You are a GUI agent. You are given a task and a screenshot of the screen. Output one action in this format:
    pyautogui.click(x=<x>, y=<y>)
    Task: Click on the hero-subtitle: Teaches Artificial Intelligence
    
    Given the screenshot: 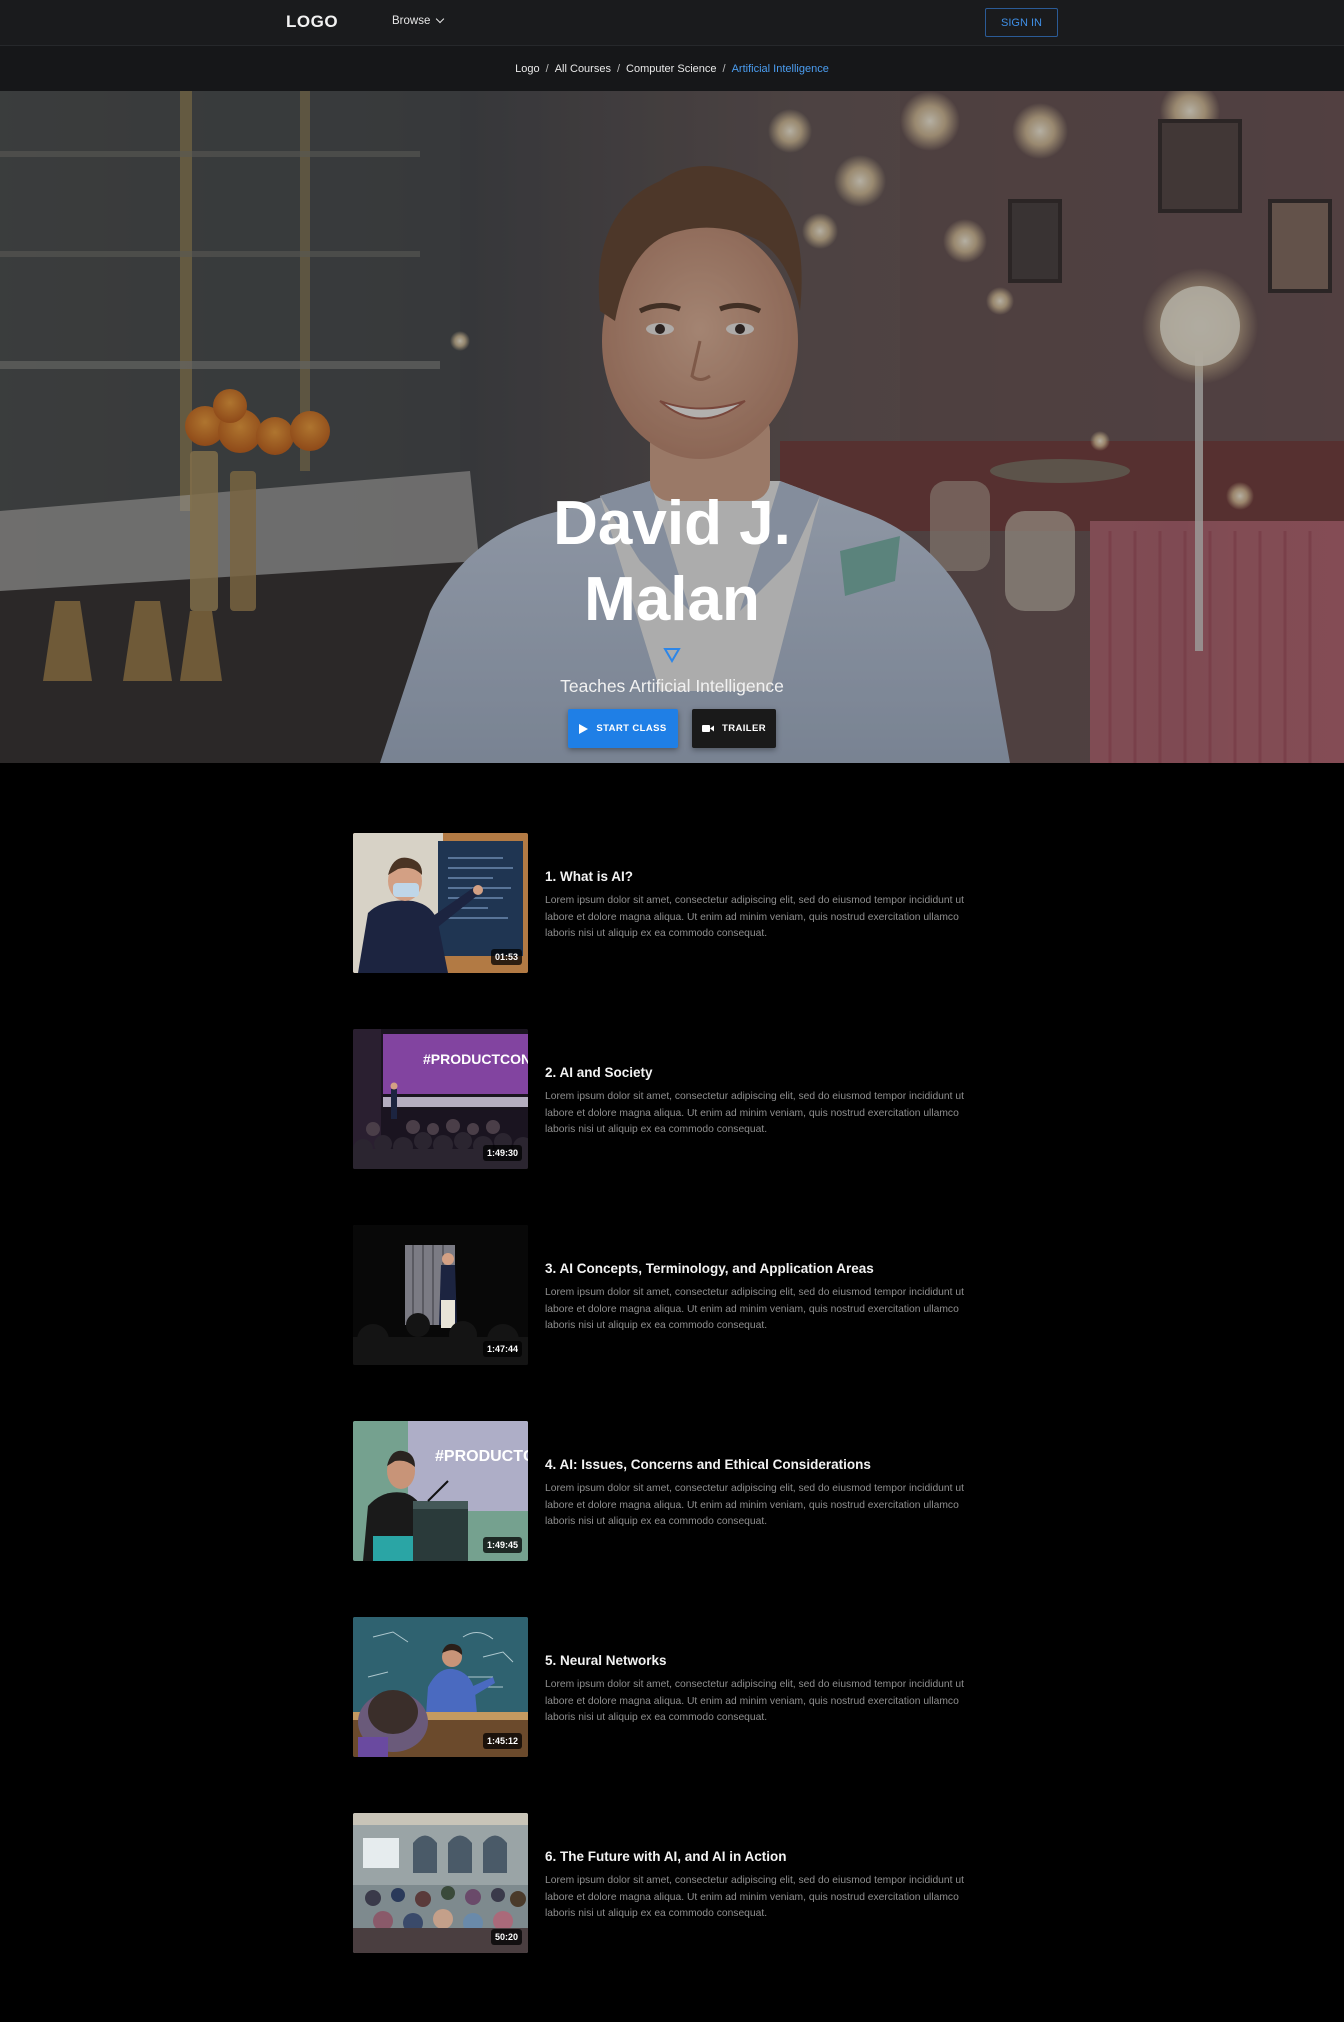 What is the action you would take?
    pyautogui.click(x=672, y=686)
    